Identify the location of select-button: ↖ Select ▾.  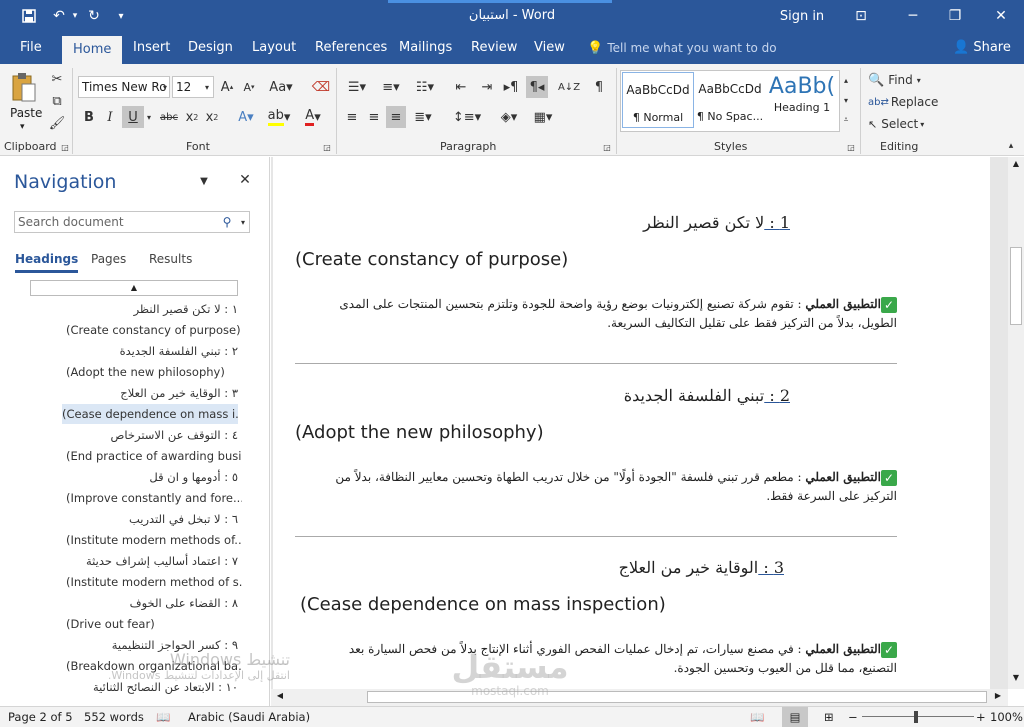
(899, 124).